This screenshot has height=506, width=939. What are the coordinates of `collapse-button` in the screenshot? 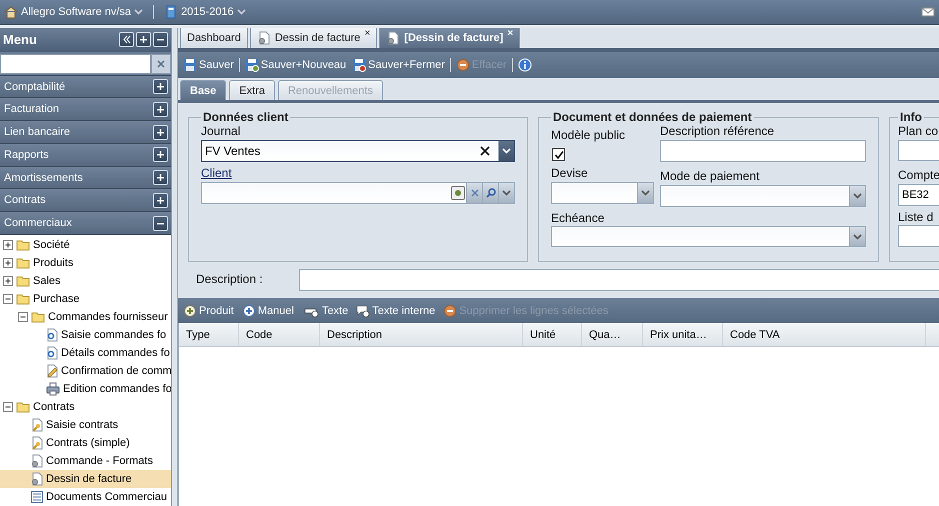 It's located at (126, 40).